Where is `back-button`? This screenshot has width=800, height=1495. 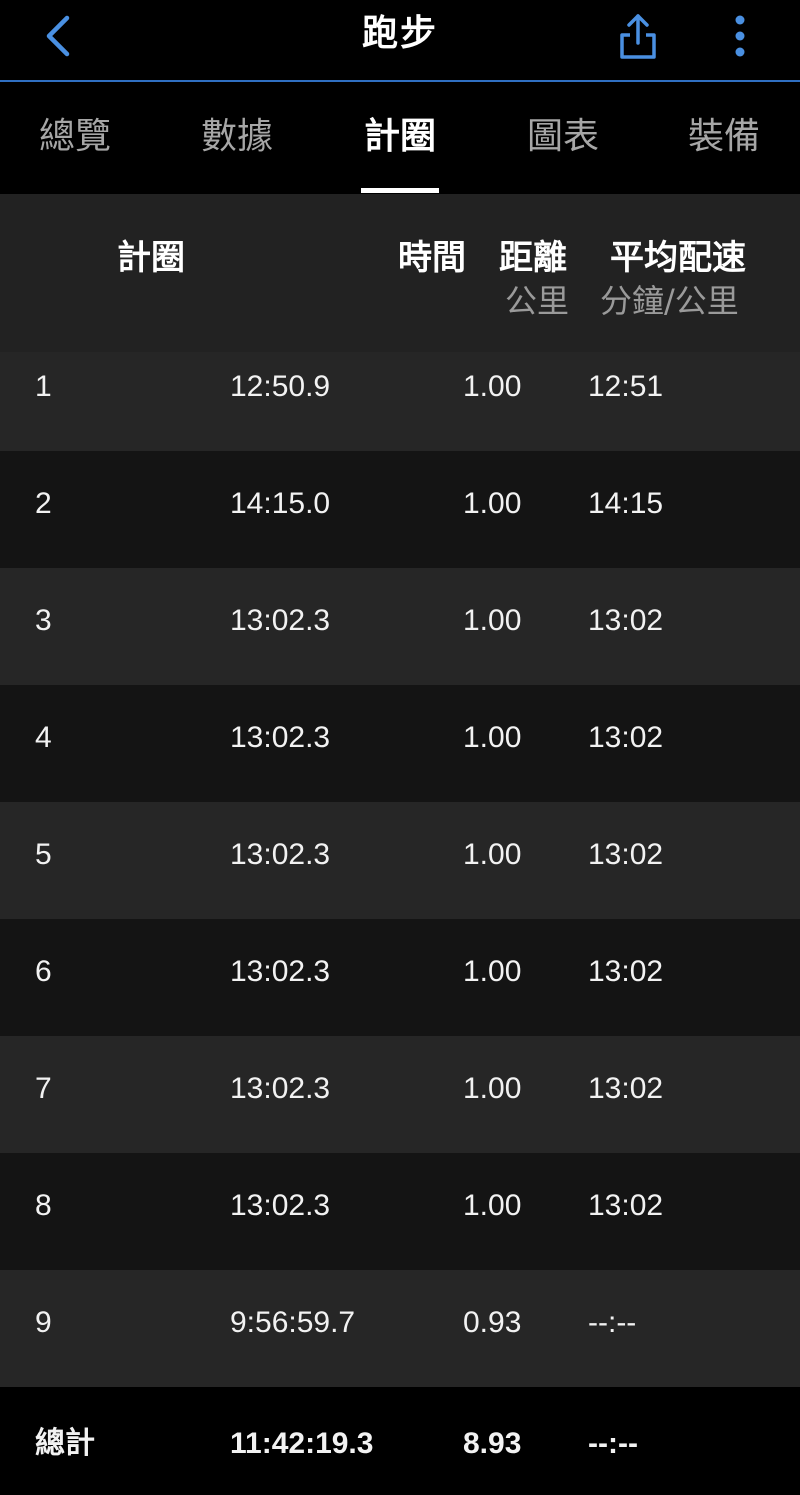 back-button is located at coordinates (58, 36).